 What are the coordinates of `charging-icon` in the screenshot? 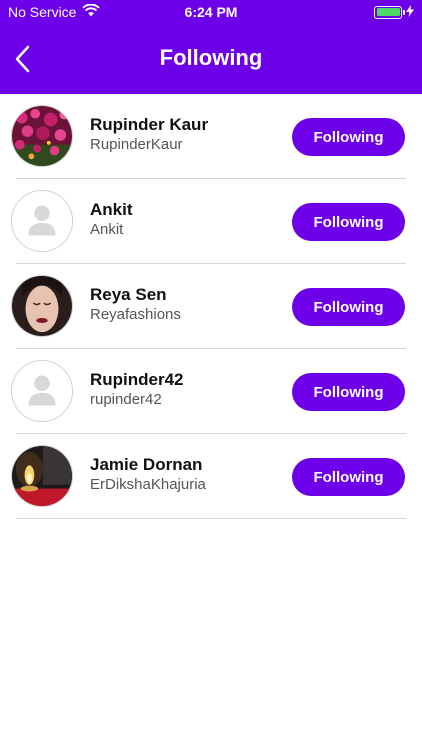 It's located at (410, 12).